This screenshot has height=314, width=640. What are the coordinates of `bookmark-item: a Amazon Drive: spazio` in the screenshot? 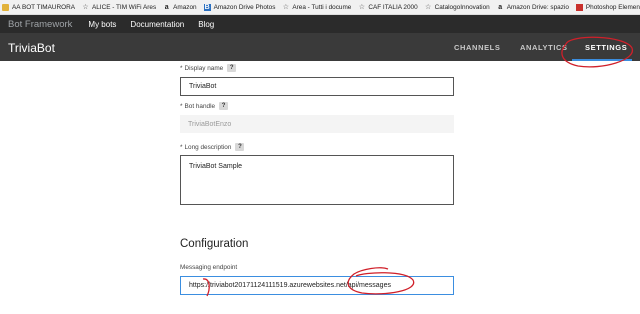 It's located at (533, 7).